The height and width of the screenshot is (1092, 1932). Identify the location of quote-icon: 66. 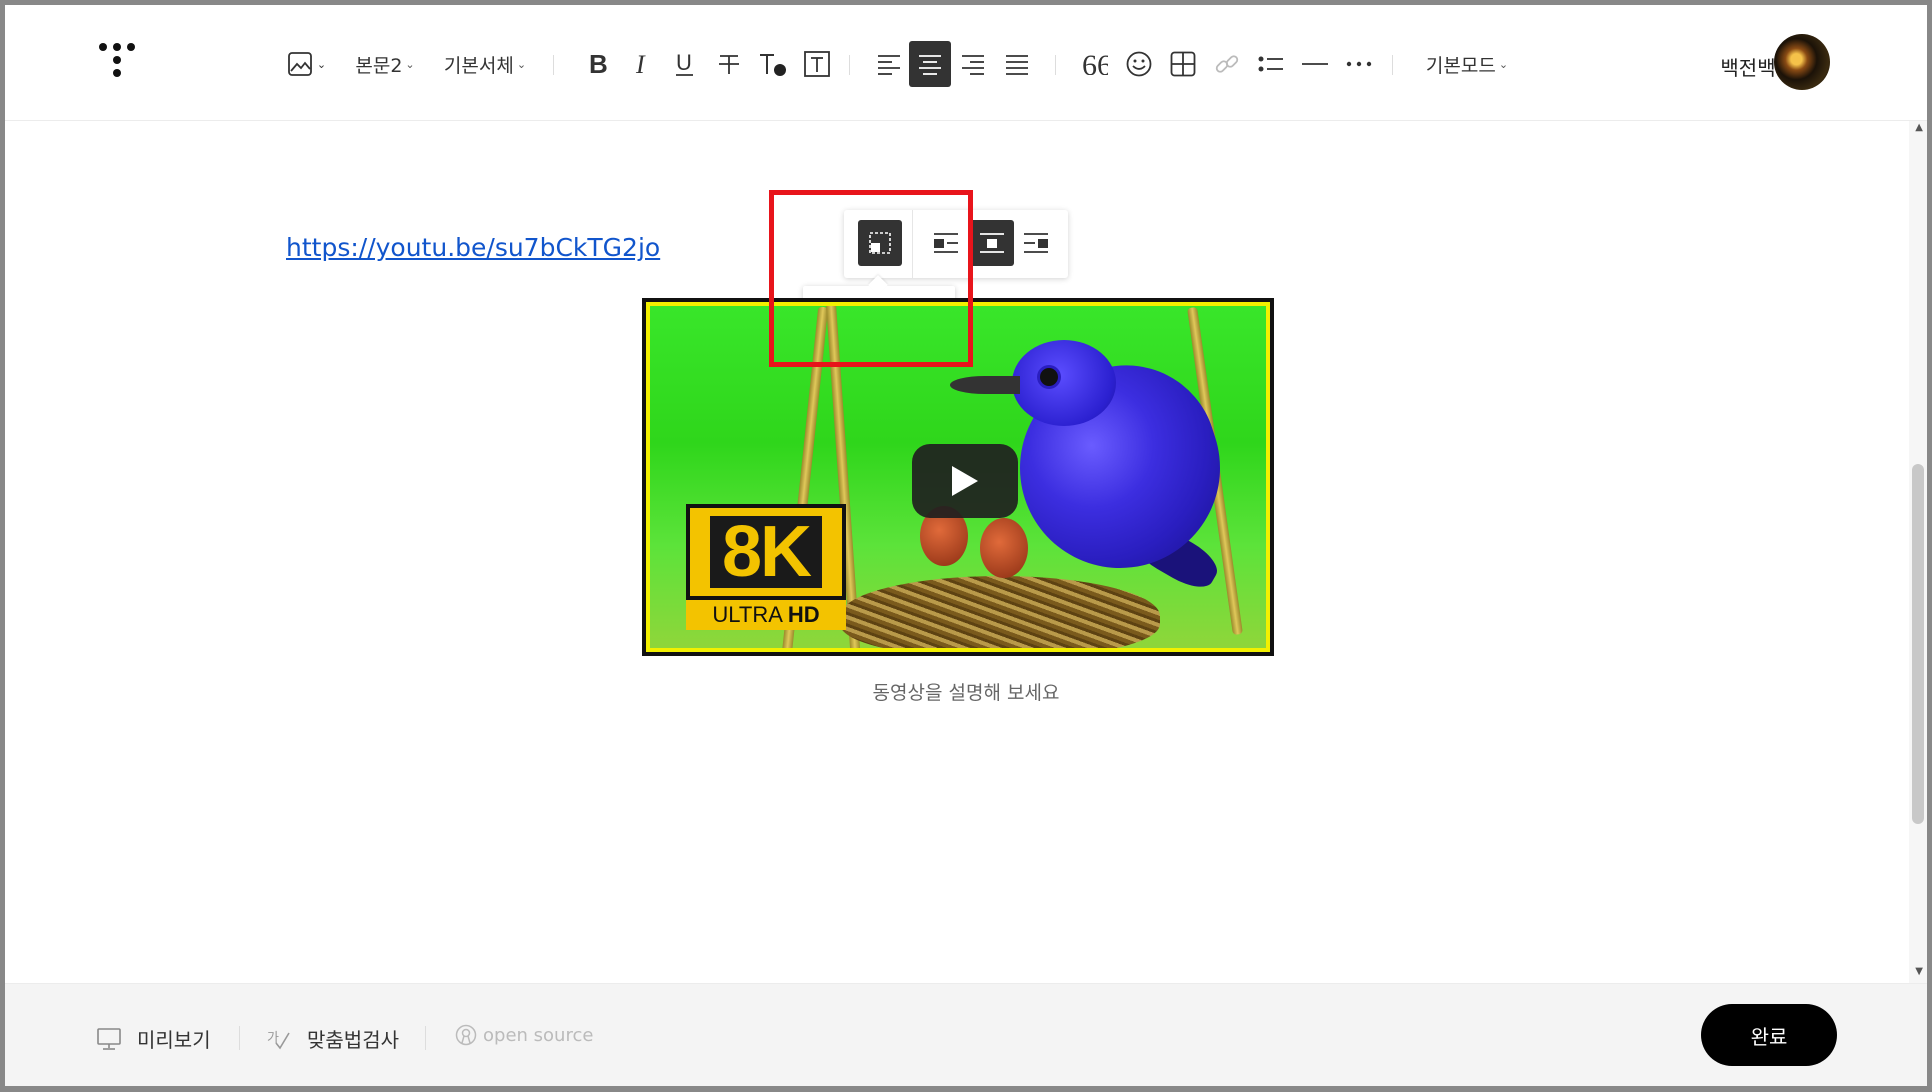
(1095, 64).